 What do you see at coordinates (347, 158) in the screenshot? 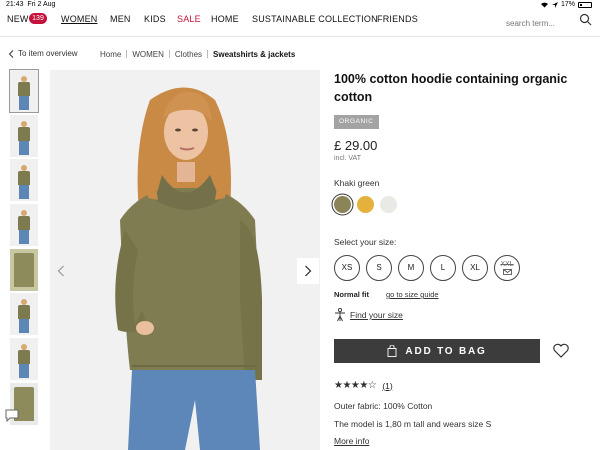
I see `vat-note: incl. VAT` at bounding box center [347, 158].